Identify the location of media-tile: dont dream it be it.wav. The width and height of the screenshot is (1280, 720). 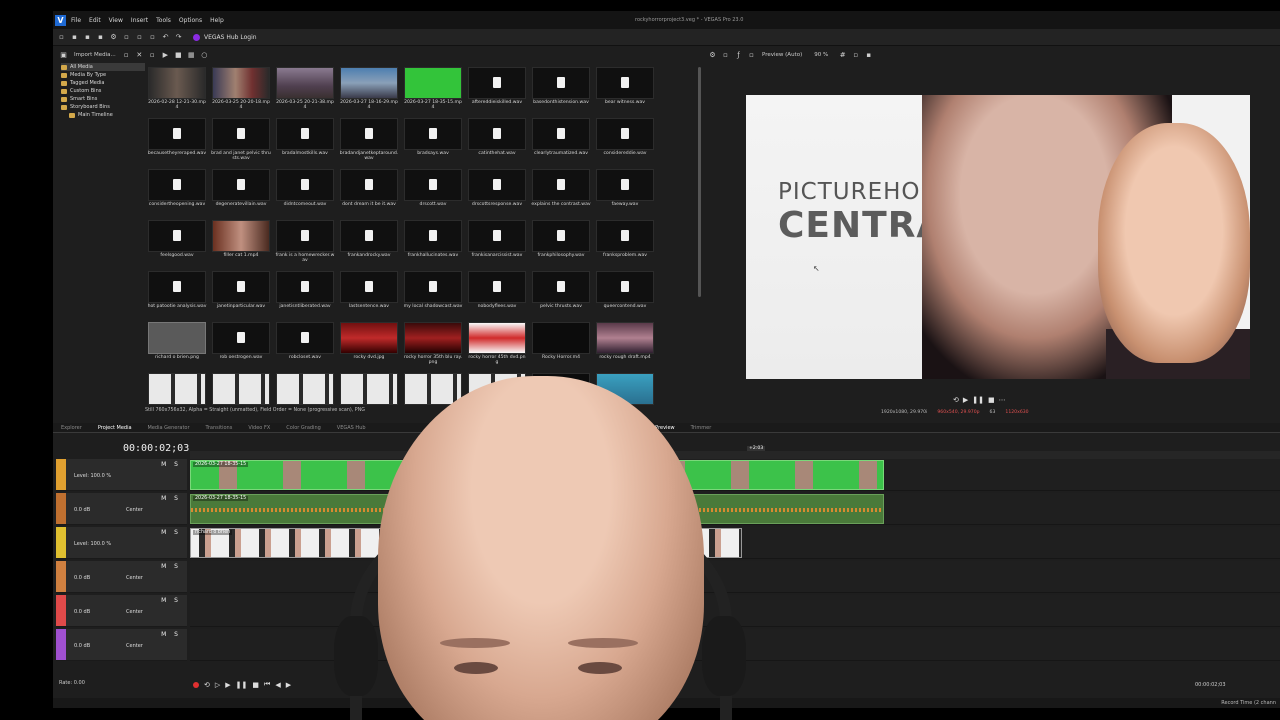
(369, 193).